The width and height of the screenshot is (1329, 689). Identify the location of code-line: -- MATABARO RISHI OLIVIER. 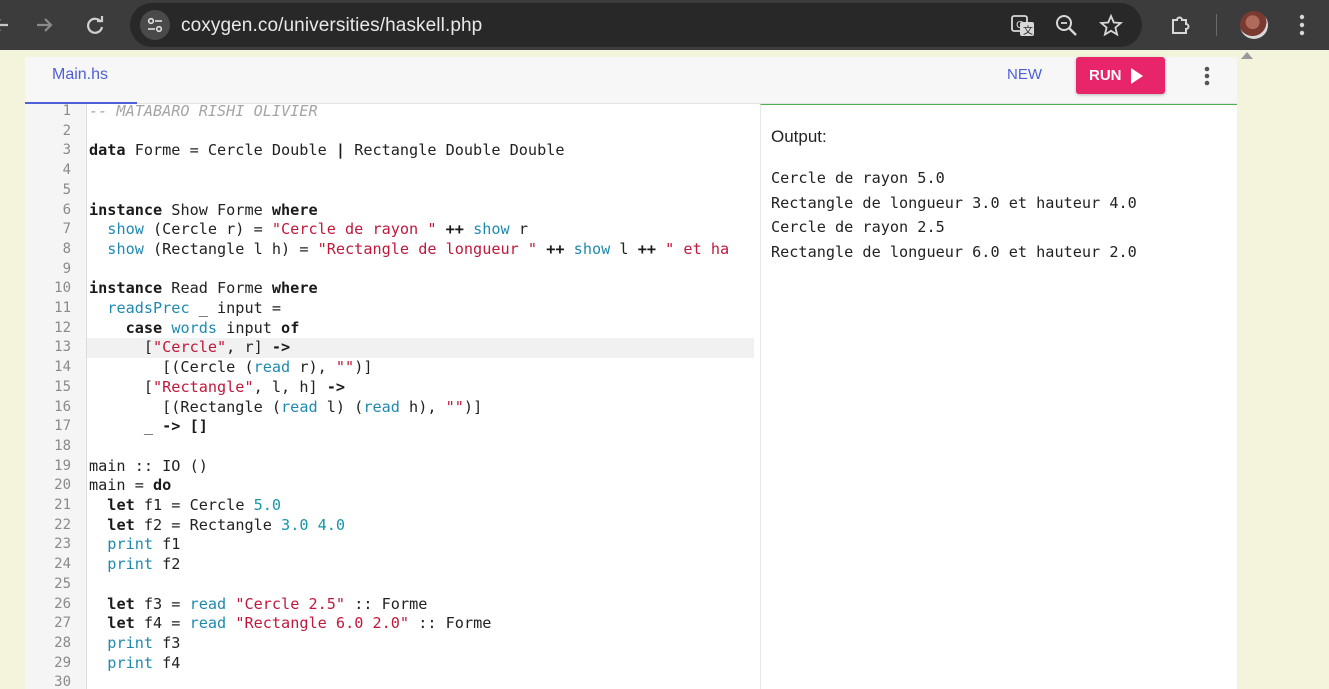
(203, 113).